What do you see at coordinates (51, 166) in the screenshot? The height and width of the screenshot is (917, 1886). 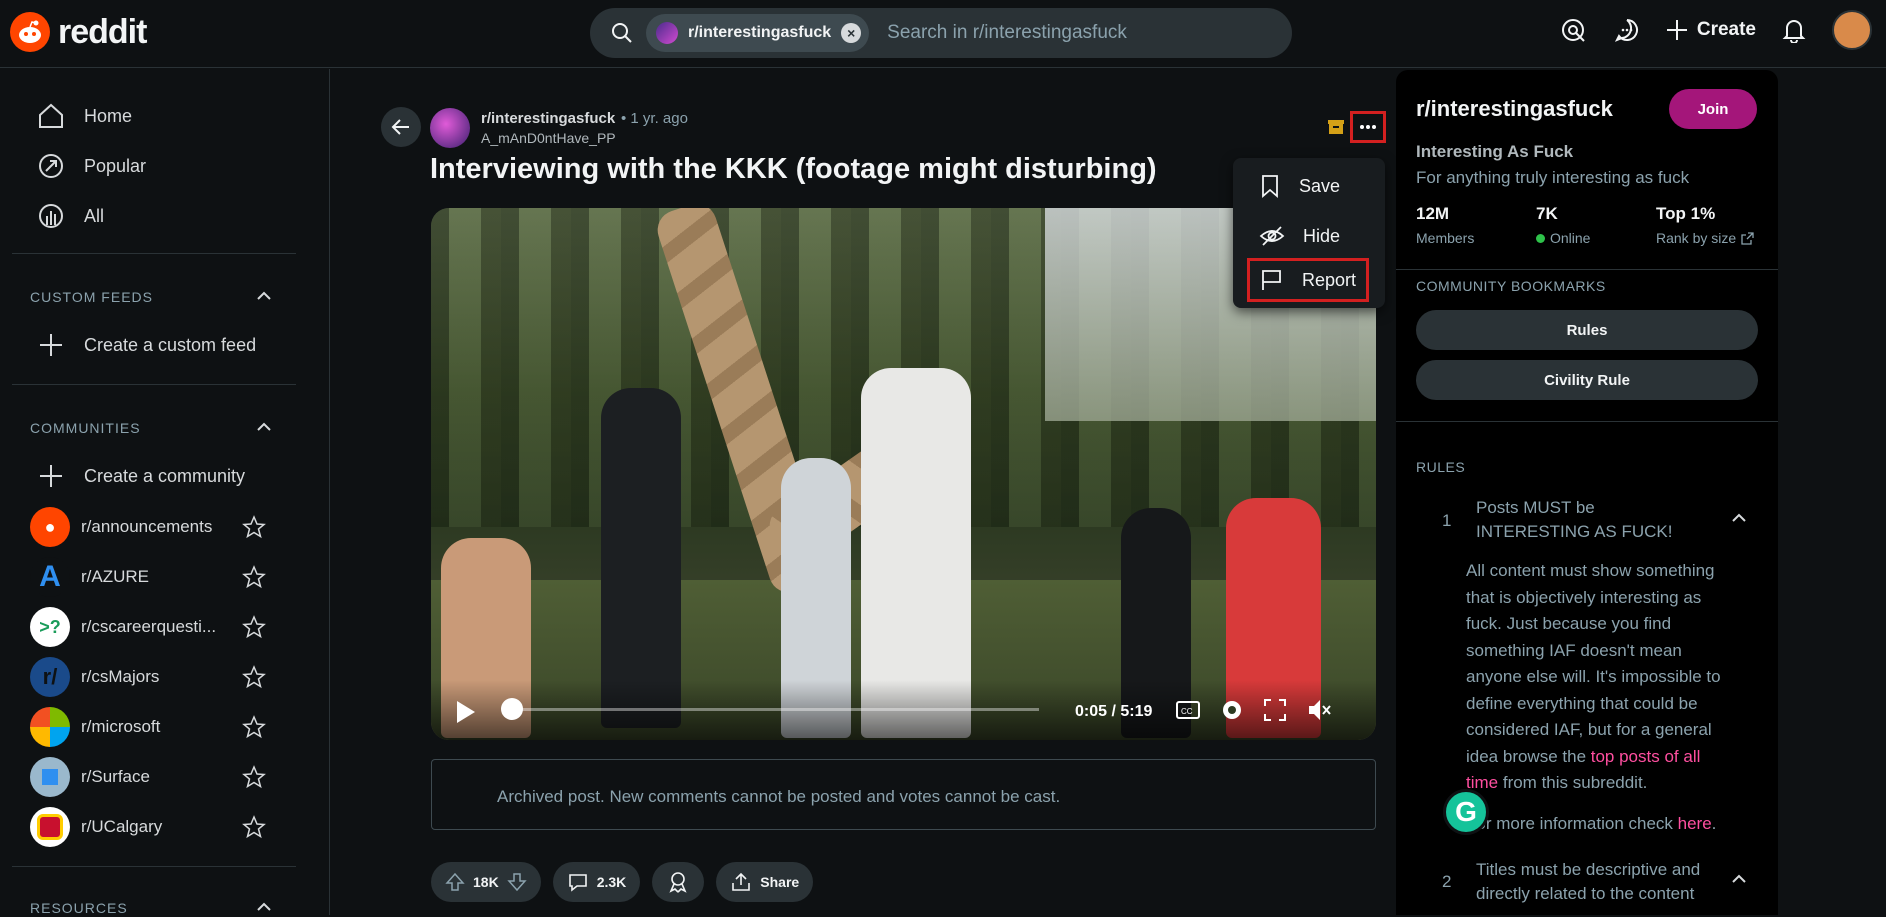 I see `popular-icon` at bounding box center [51, 166].